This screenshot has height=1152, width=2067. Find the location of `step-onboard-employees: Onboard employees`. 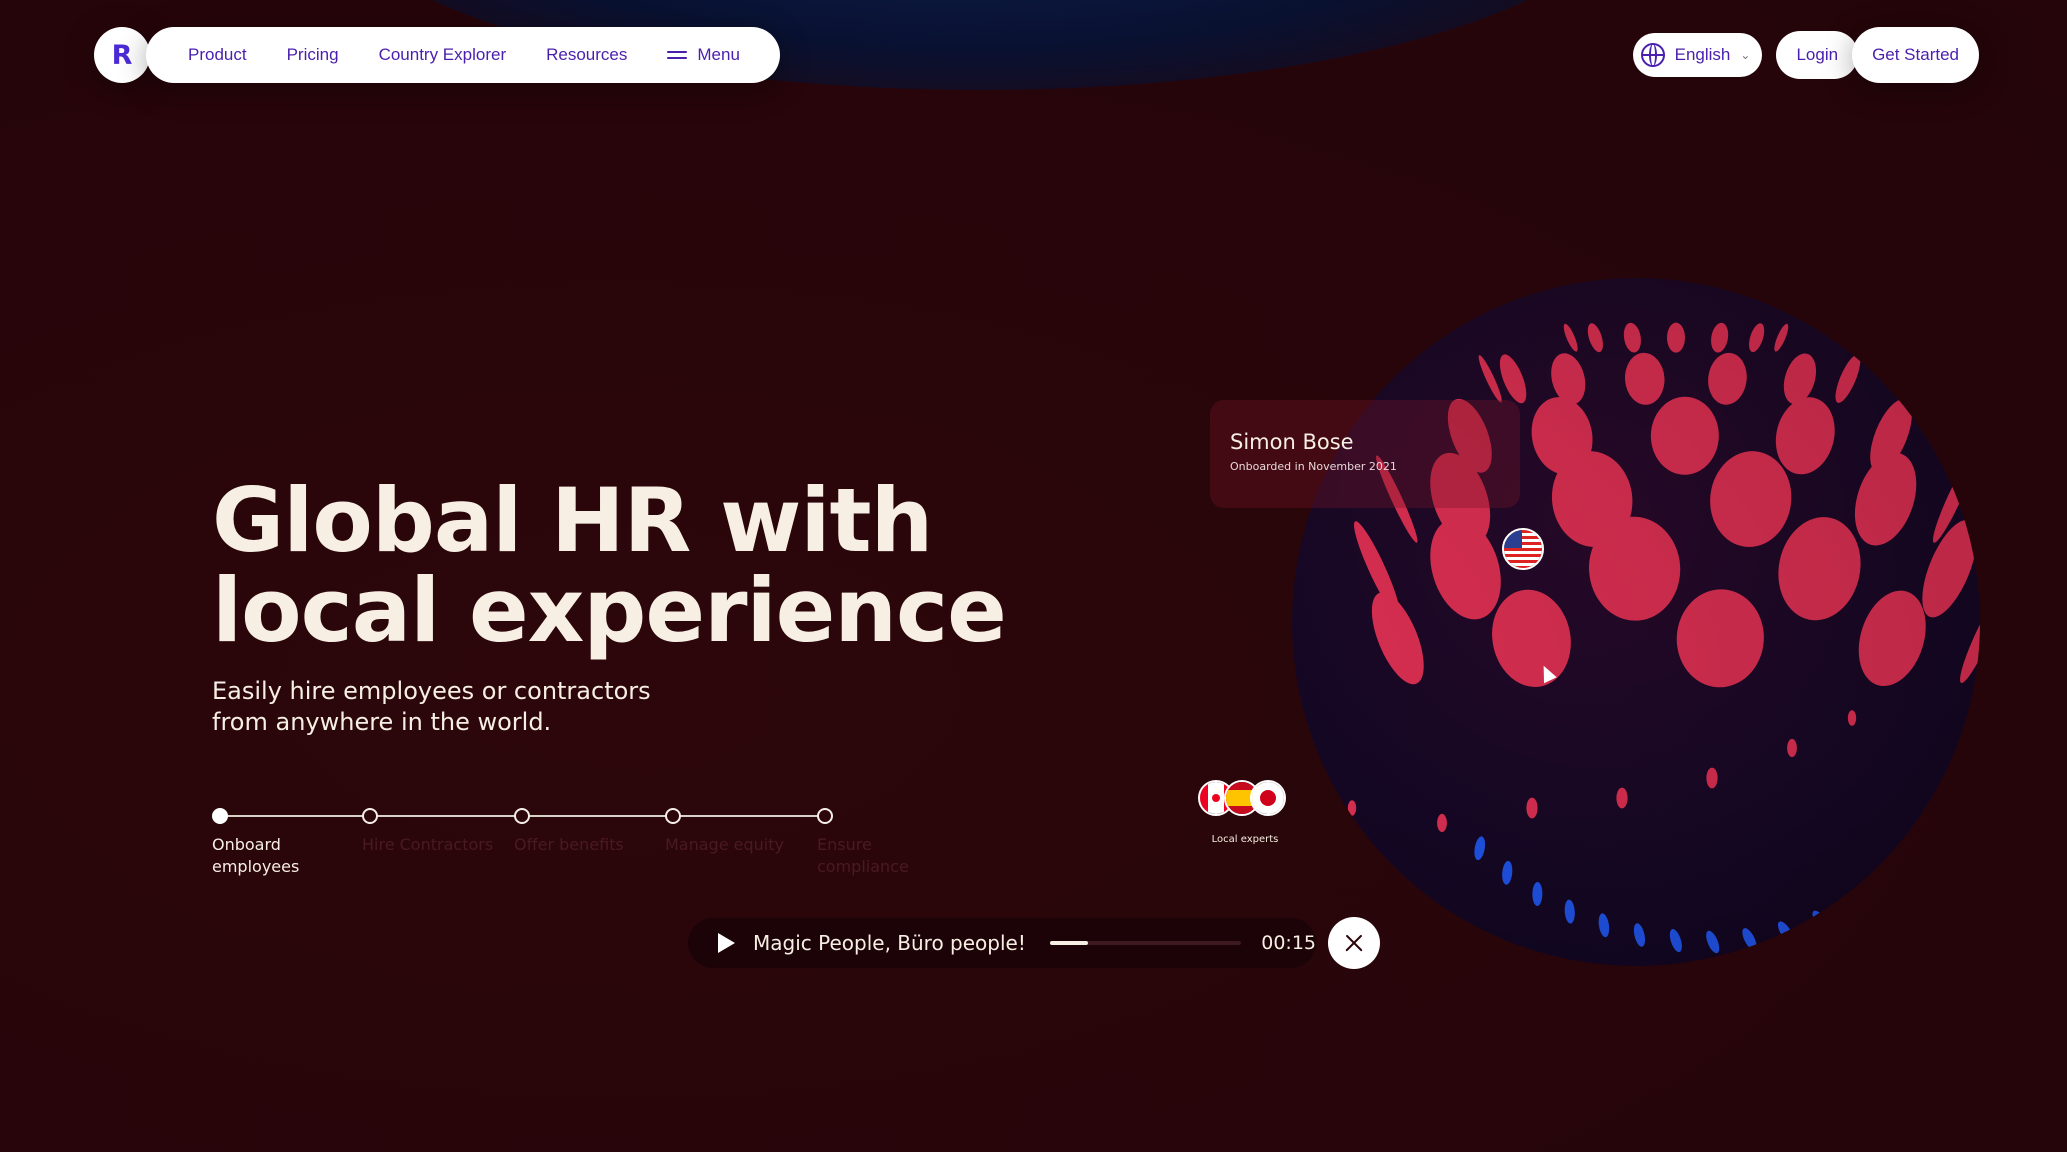

step-onboard-employees: Onboard employees is located at coordinates (287, 842).